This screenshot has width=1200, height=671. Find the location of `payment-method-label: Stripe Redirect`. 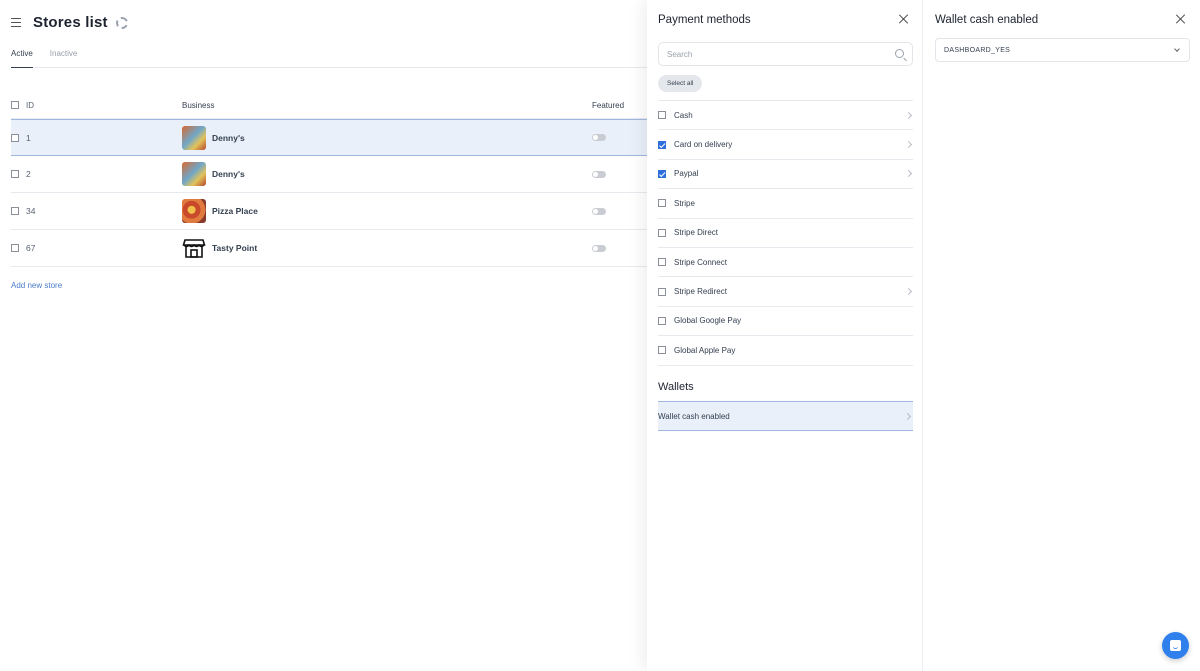

payment-method-label: Stripe Redirect is located at coordinates (700, 292).